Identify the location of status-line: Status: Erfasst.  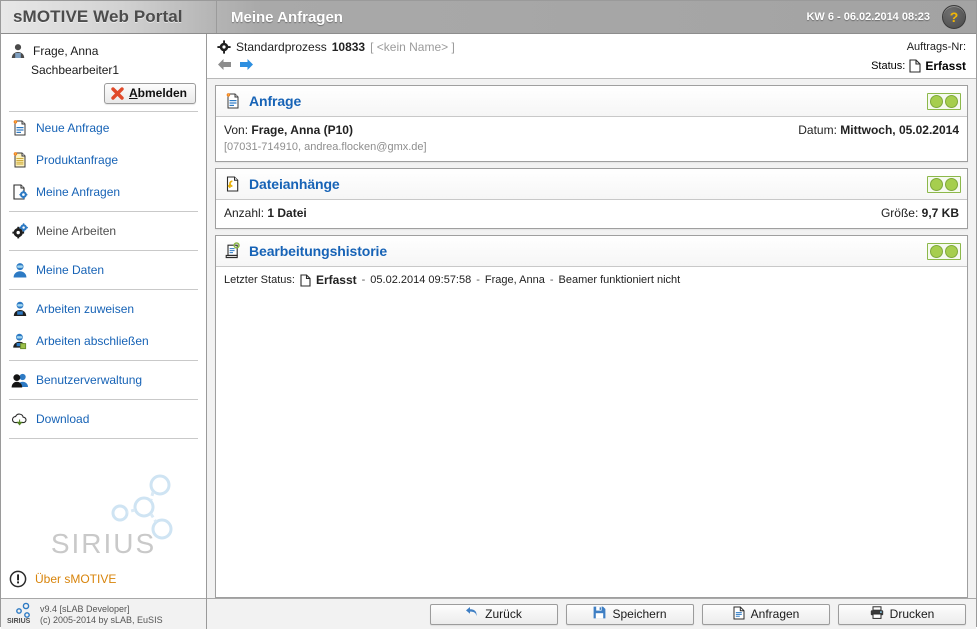
(918, 66).